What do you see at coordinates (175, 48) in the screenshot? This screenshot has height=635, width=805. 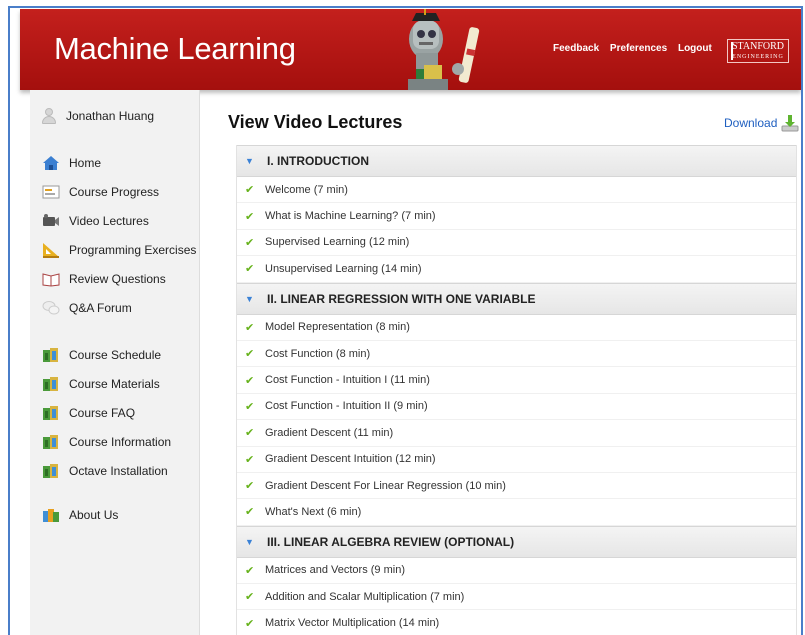 I see `site-title: Machine Learning` at bounding box center [175, 48].